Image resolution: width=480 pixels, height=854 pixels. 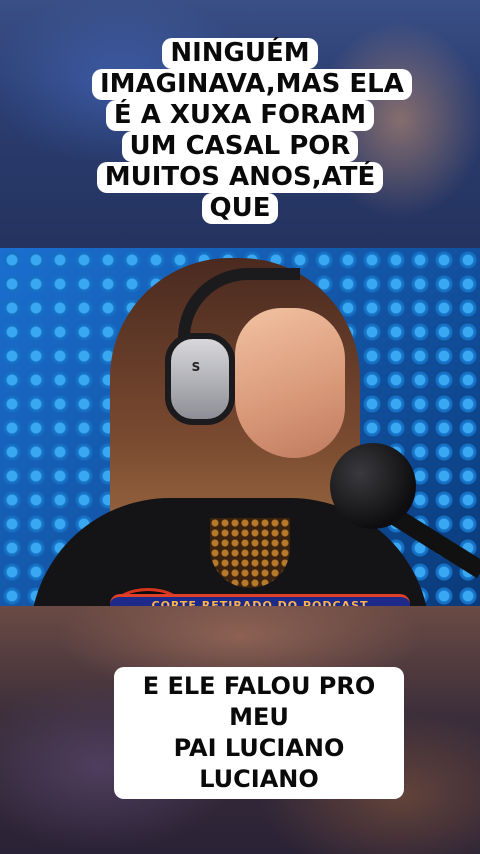 I want to click on microphone-icon, so click(x=373, y=486).